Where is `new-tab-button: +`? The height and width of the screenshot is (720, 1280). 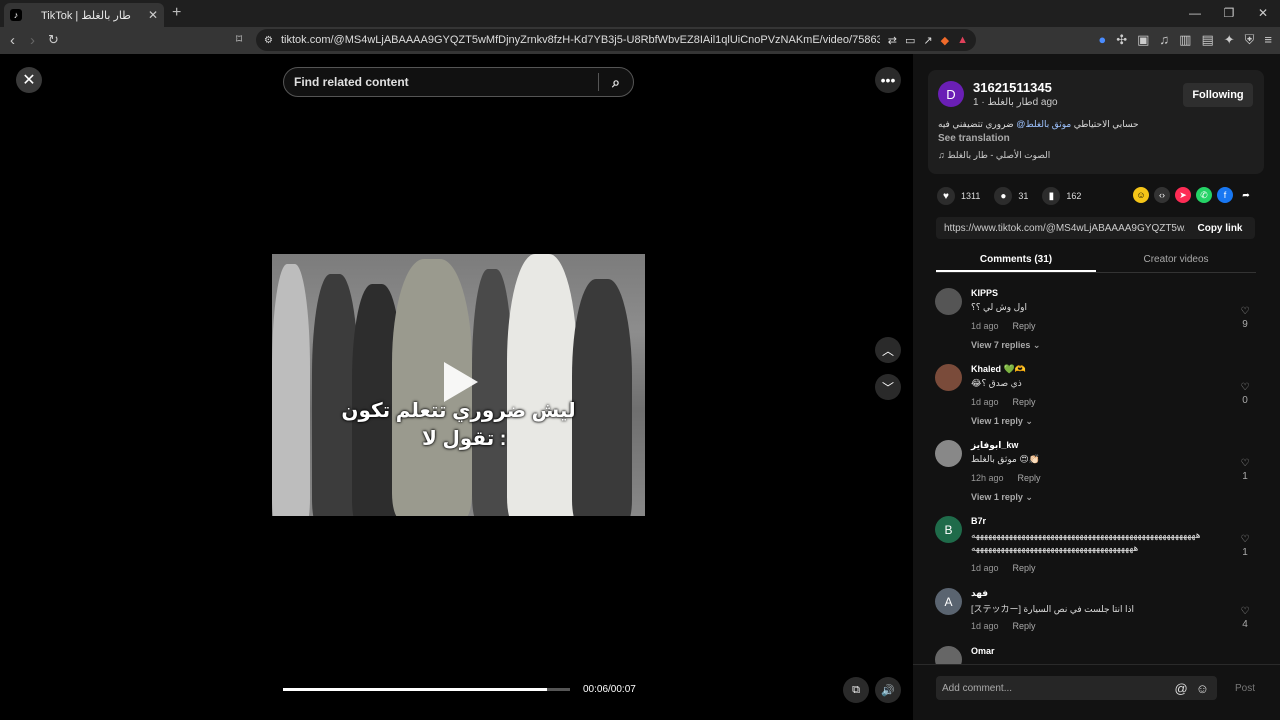
new-tab-button: + is located at coordinates (176, 13).